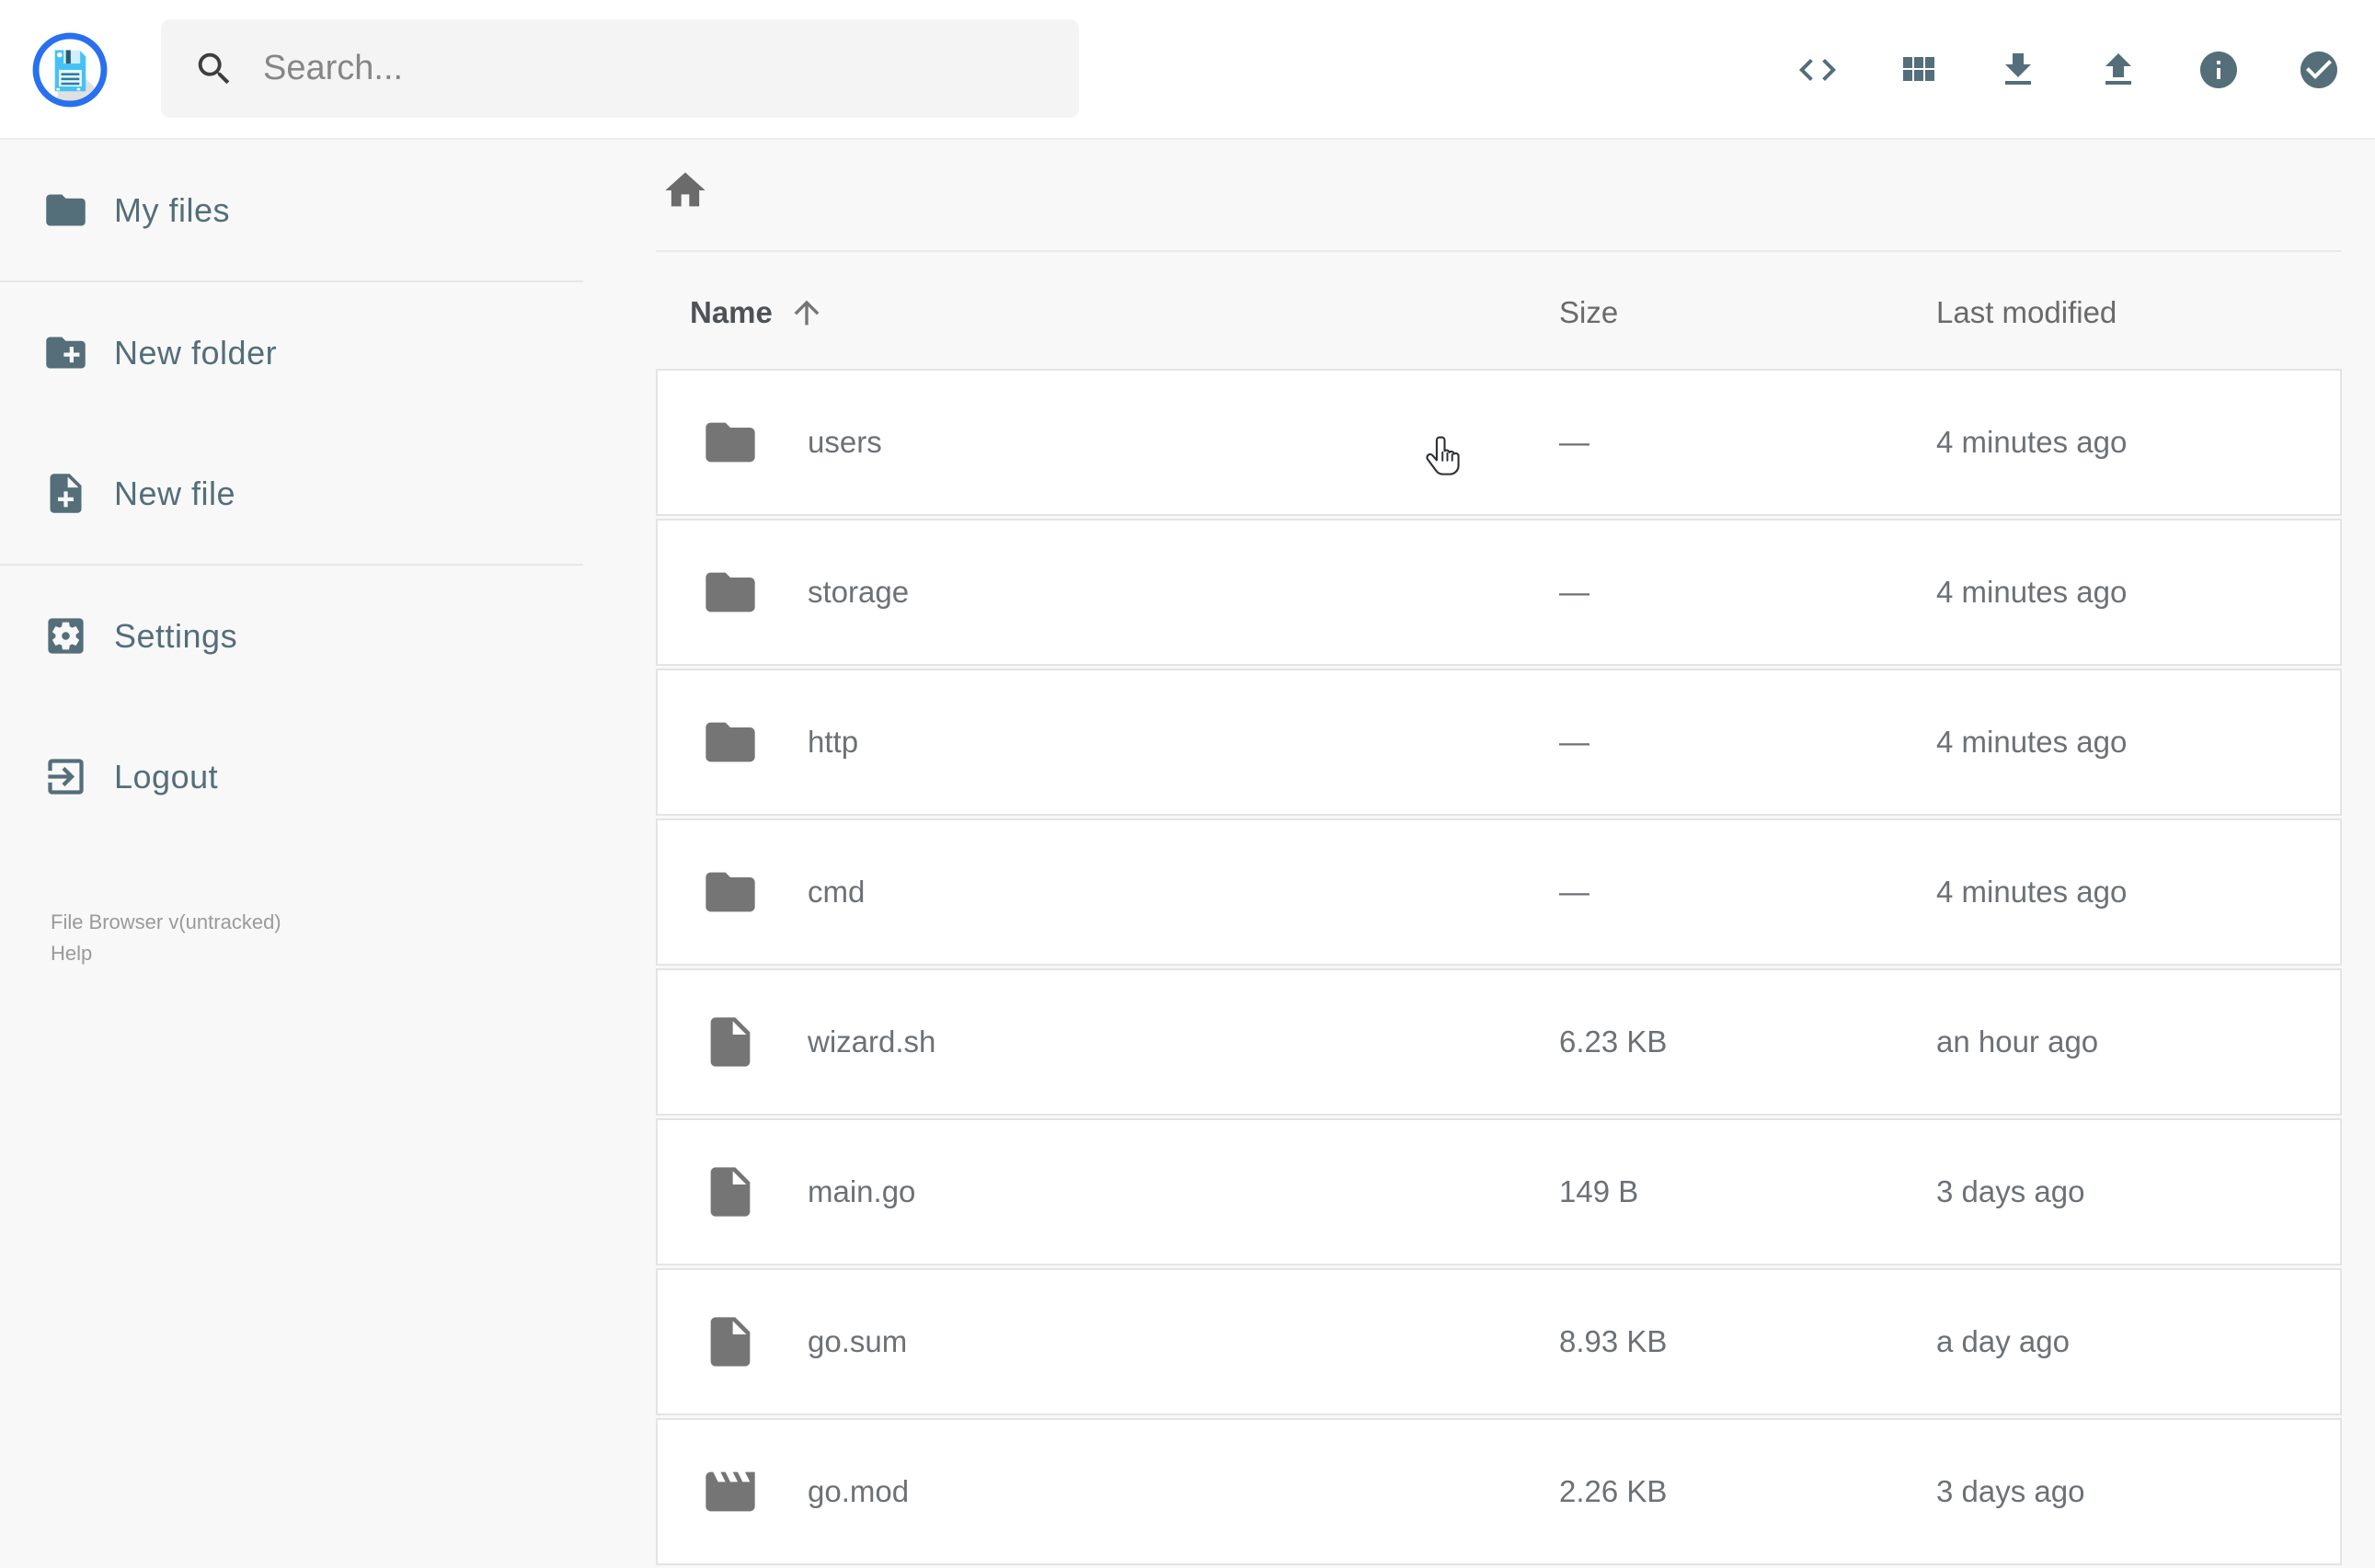 The width and height of the screenshot is (2375, 1568). I want to click on file-size: 149 B, so click(1747, 1191).